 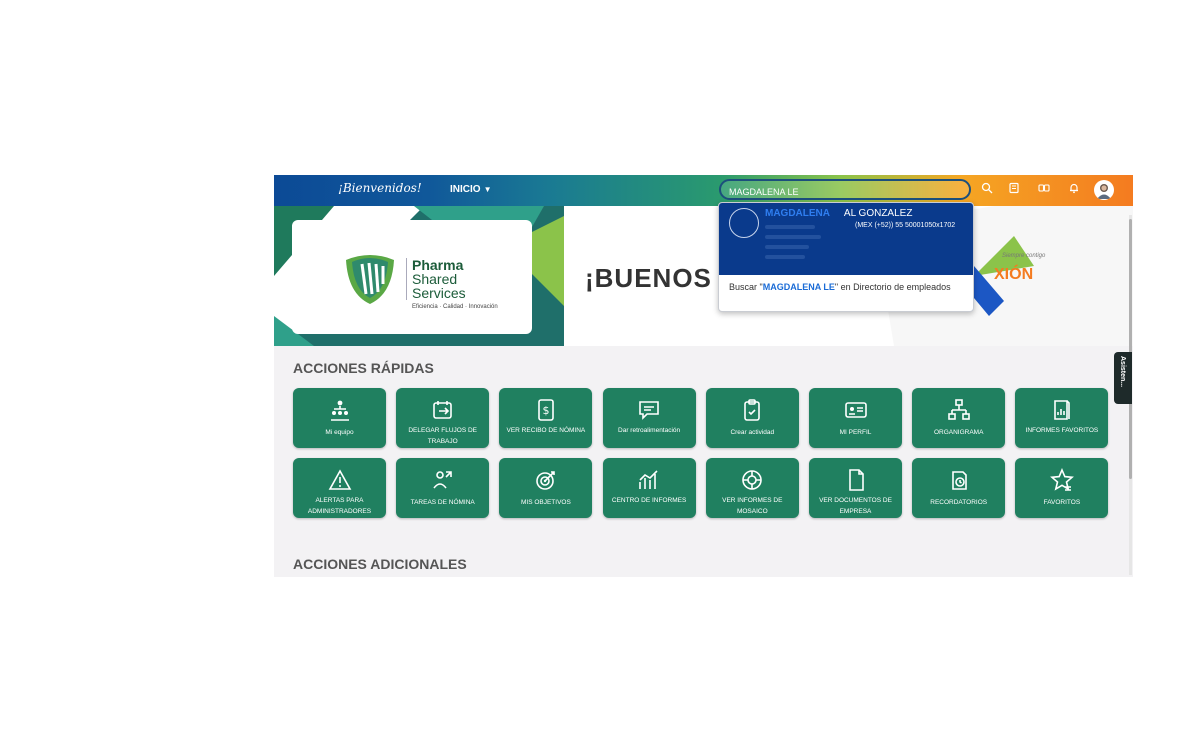 I want to click on team-icon, so click(x=340, y=410).